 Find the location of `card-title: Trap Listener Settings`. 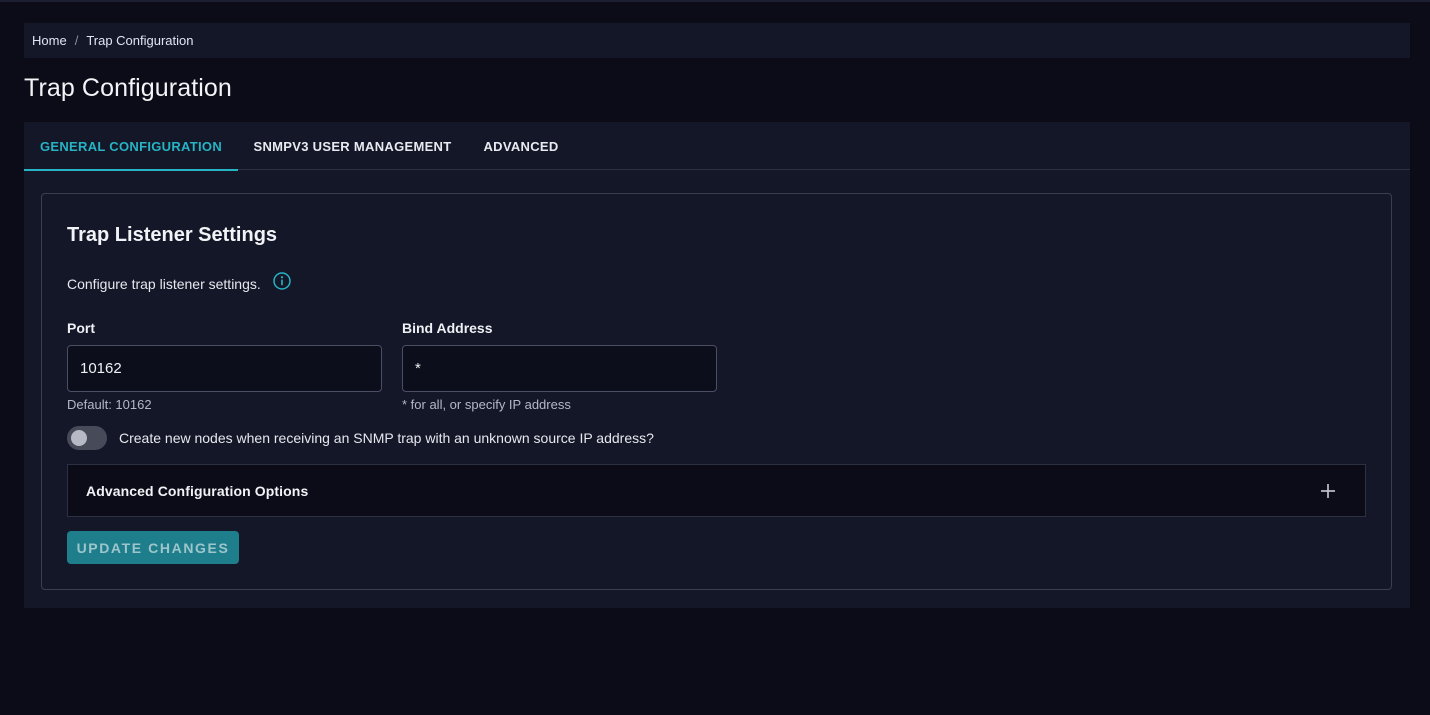

card-title: Trap Listener Settings is located at coordinates (172, 235).